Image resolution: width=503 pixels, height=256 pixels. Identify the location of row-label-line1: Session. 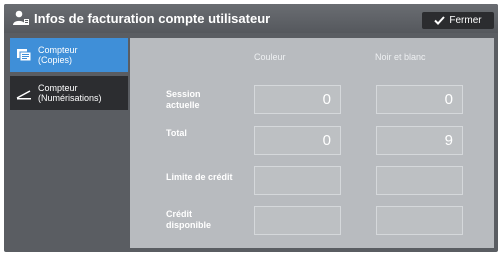
(183, 94).